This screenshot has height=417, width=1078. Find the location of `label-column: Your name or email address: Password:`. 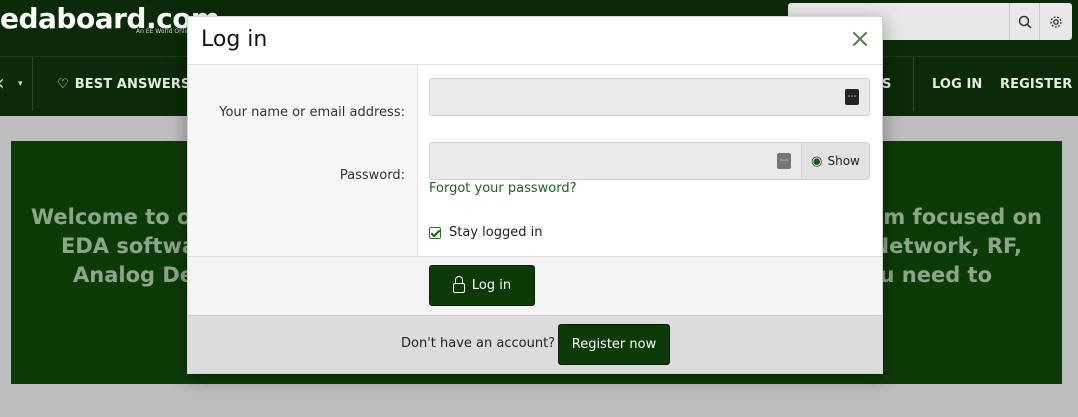

label-column: Your name or email address: Password: is located at coordinates (303, 160).